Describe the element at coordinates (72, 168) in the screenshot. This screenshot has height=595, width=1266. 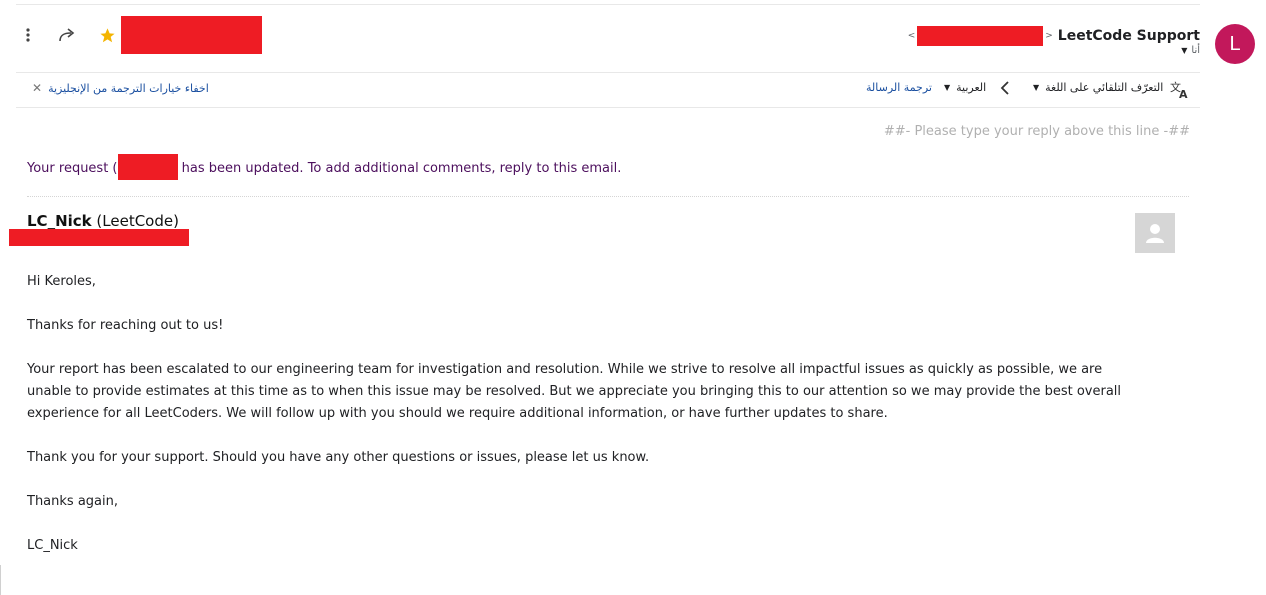
I see `update-prefix: Your request (` at that location.